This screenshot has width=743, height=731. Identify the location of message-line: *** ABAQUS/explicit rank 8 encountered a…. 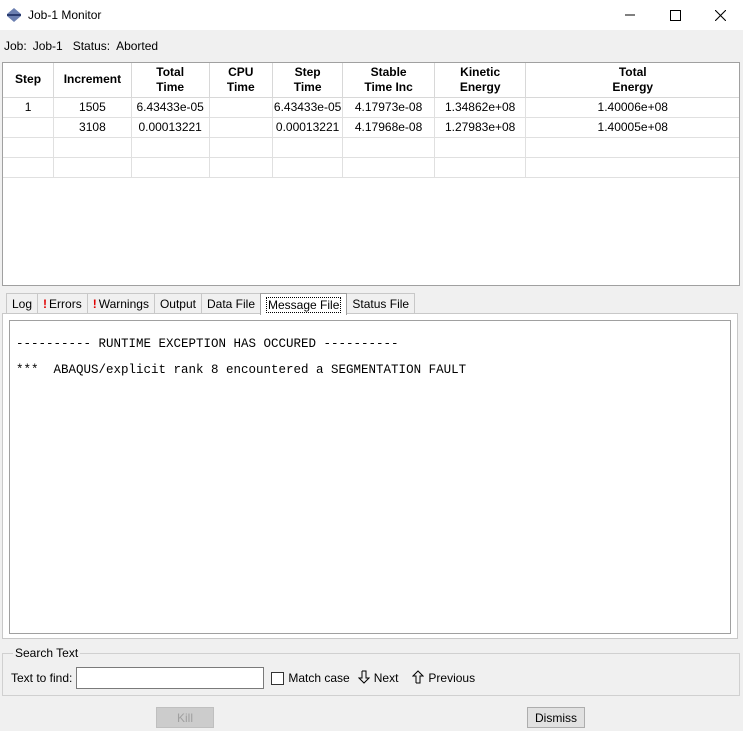
(241, 370).